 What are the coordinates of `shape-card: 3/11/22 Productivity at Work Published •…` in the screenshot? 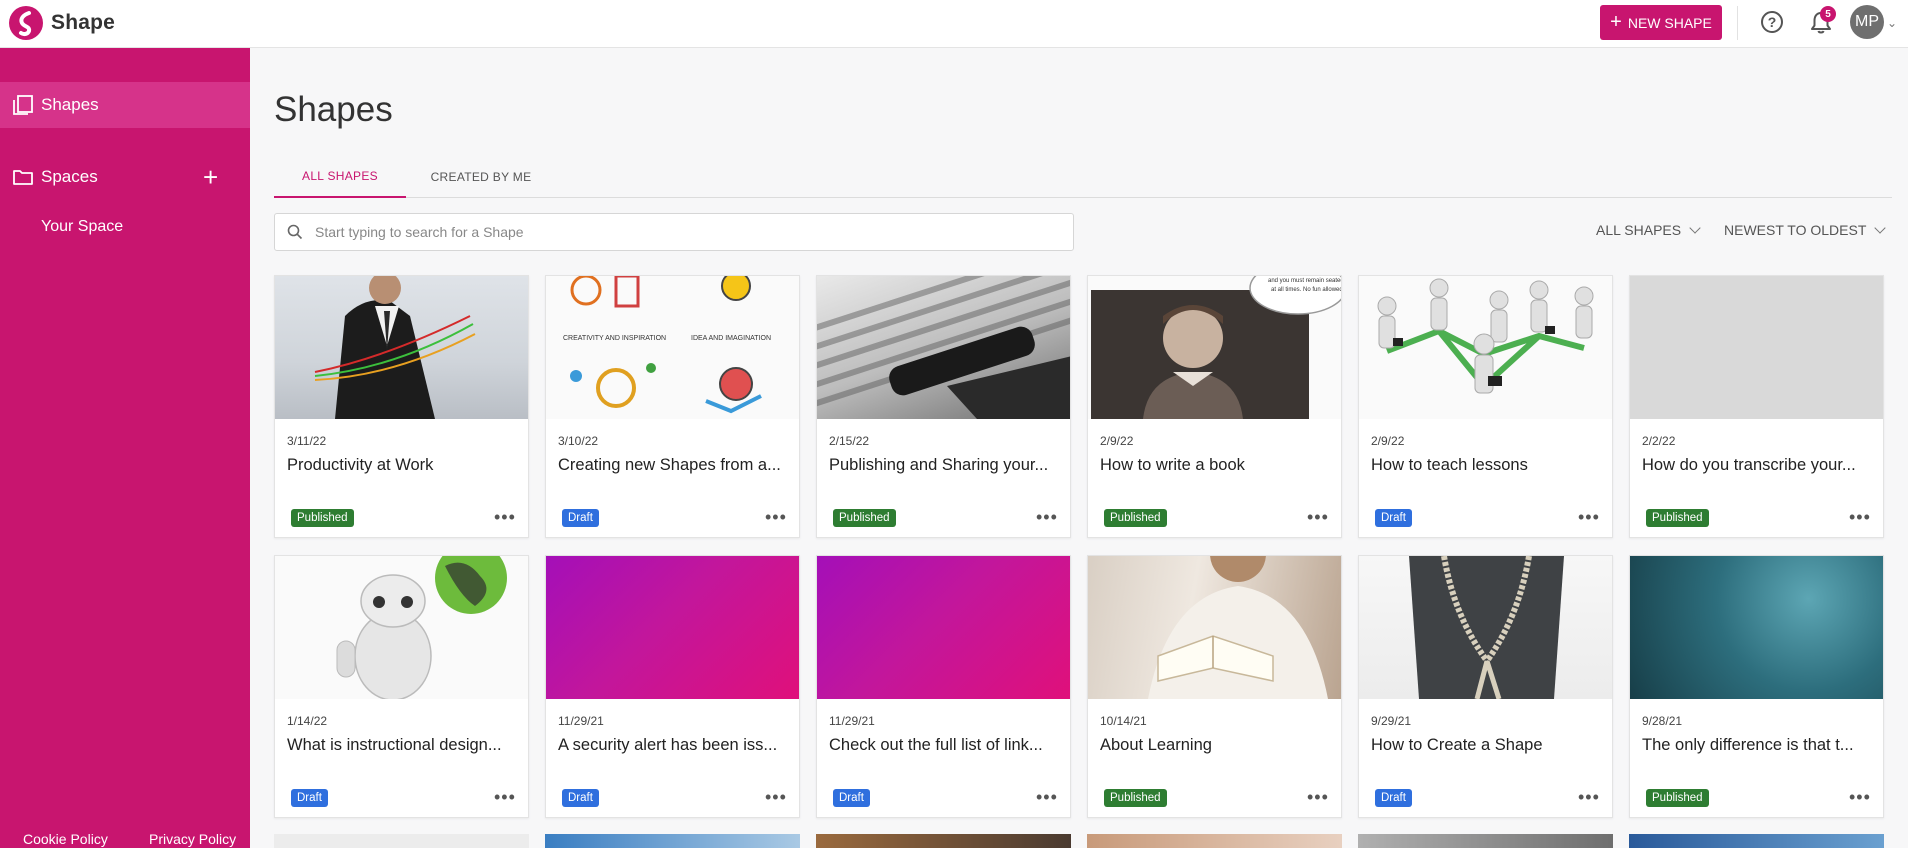 It's located at (401, 406).